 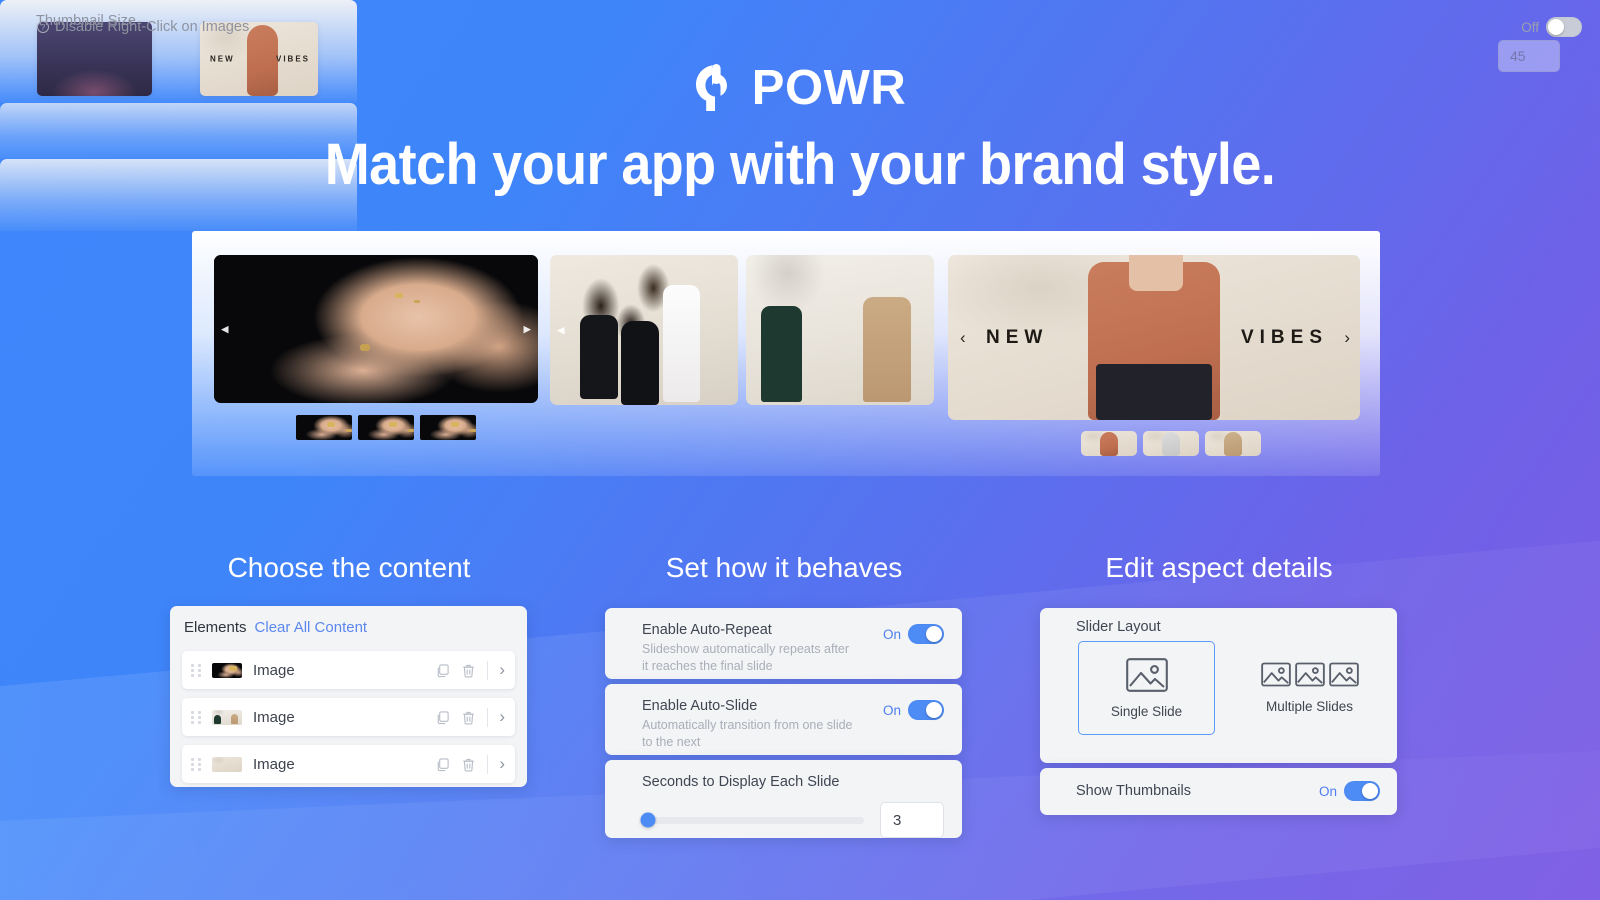 I want to click on seconds-per-slide-setting: Seconds to Display Each Slide 3, so click(x=783, y=799).